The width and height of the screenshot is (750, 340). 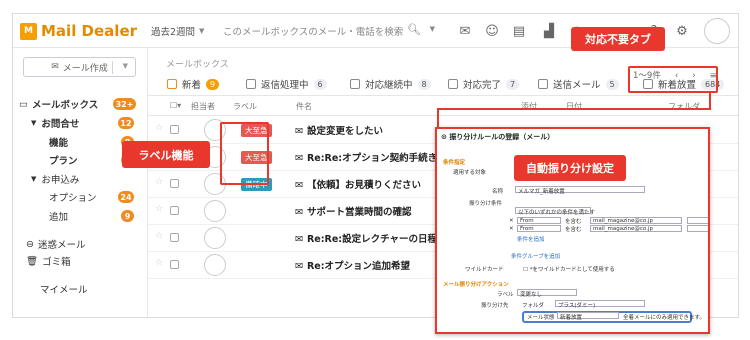 What do you see at coordinates (304, 106) in the screenshot?
I see `col-subject: 件名` at bounding box center [304, 106].